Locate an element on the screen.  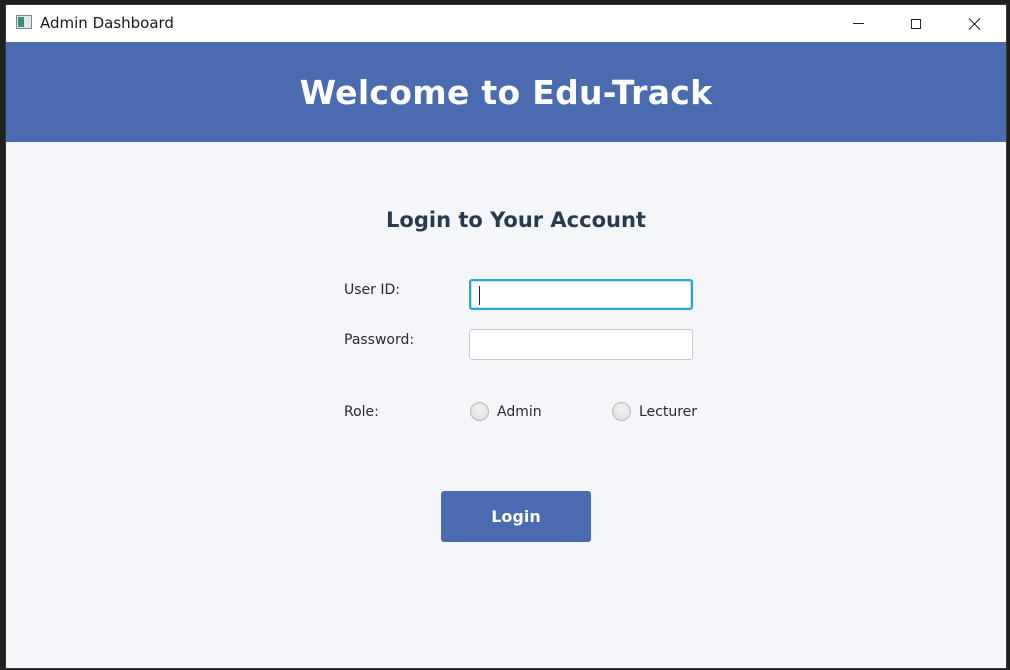
text-caret is located at coordinates (479, 295).